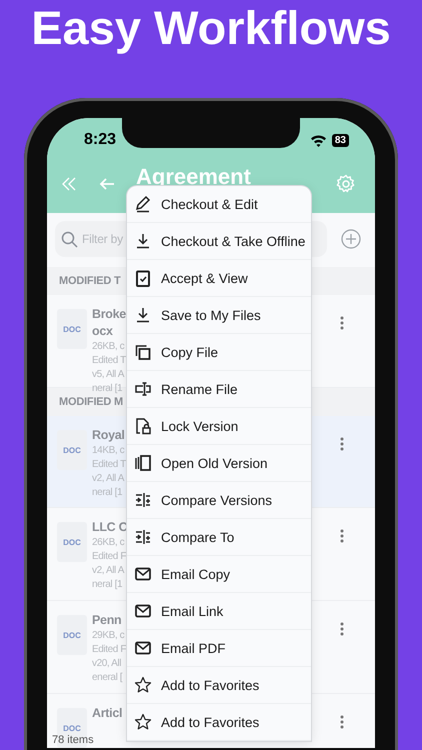 Image resolution: width=422 pixels, height=750 pixels. Describe the element at coordinates (107, 620) in the screenshot. I see `file-name: Penn` at that location.